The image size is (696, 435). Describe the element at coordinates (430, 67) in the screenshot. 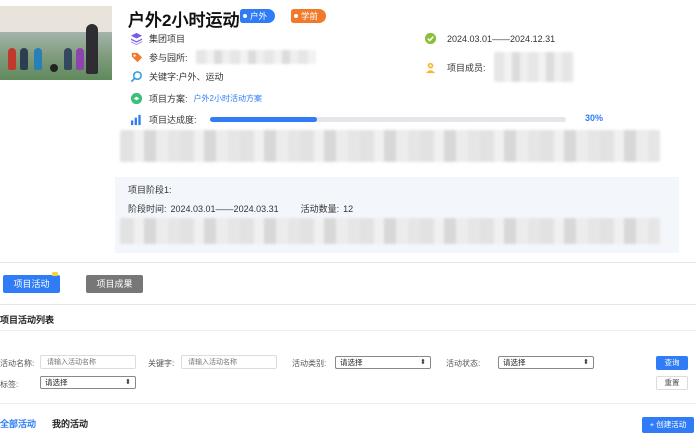

I see `members-icon` at that location.